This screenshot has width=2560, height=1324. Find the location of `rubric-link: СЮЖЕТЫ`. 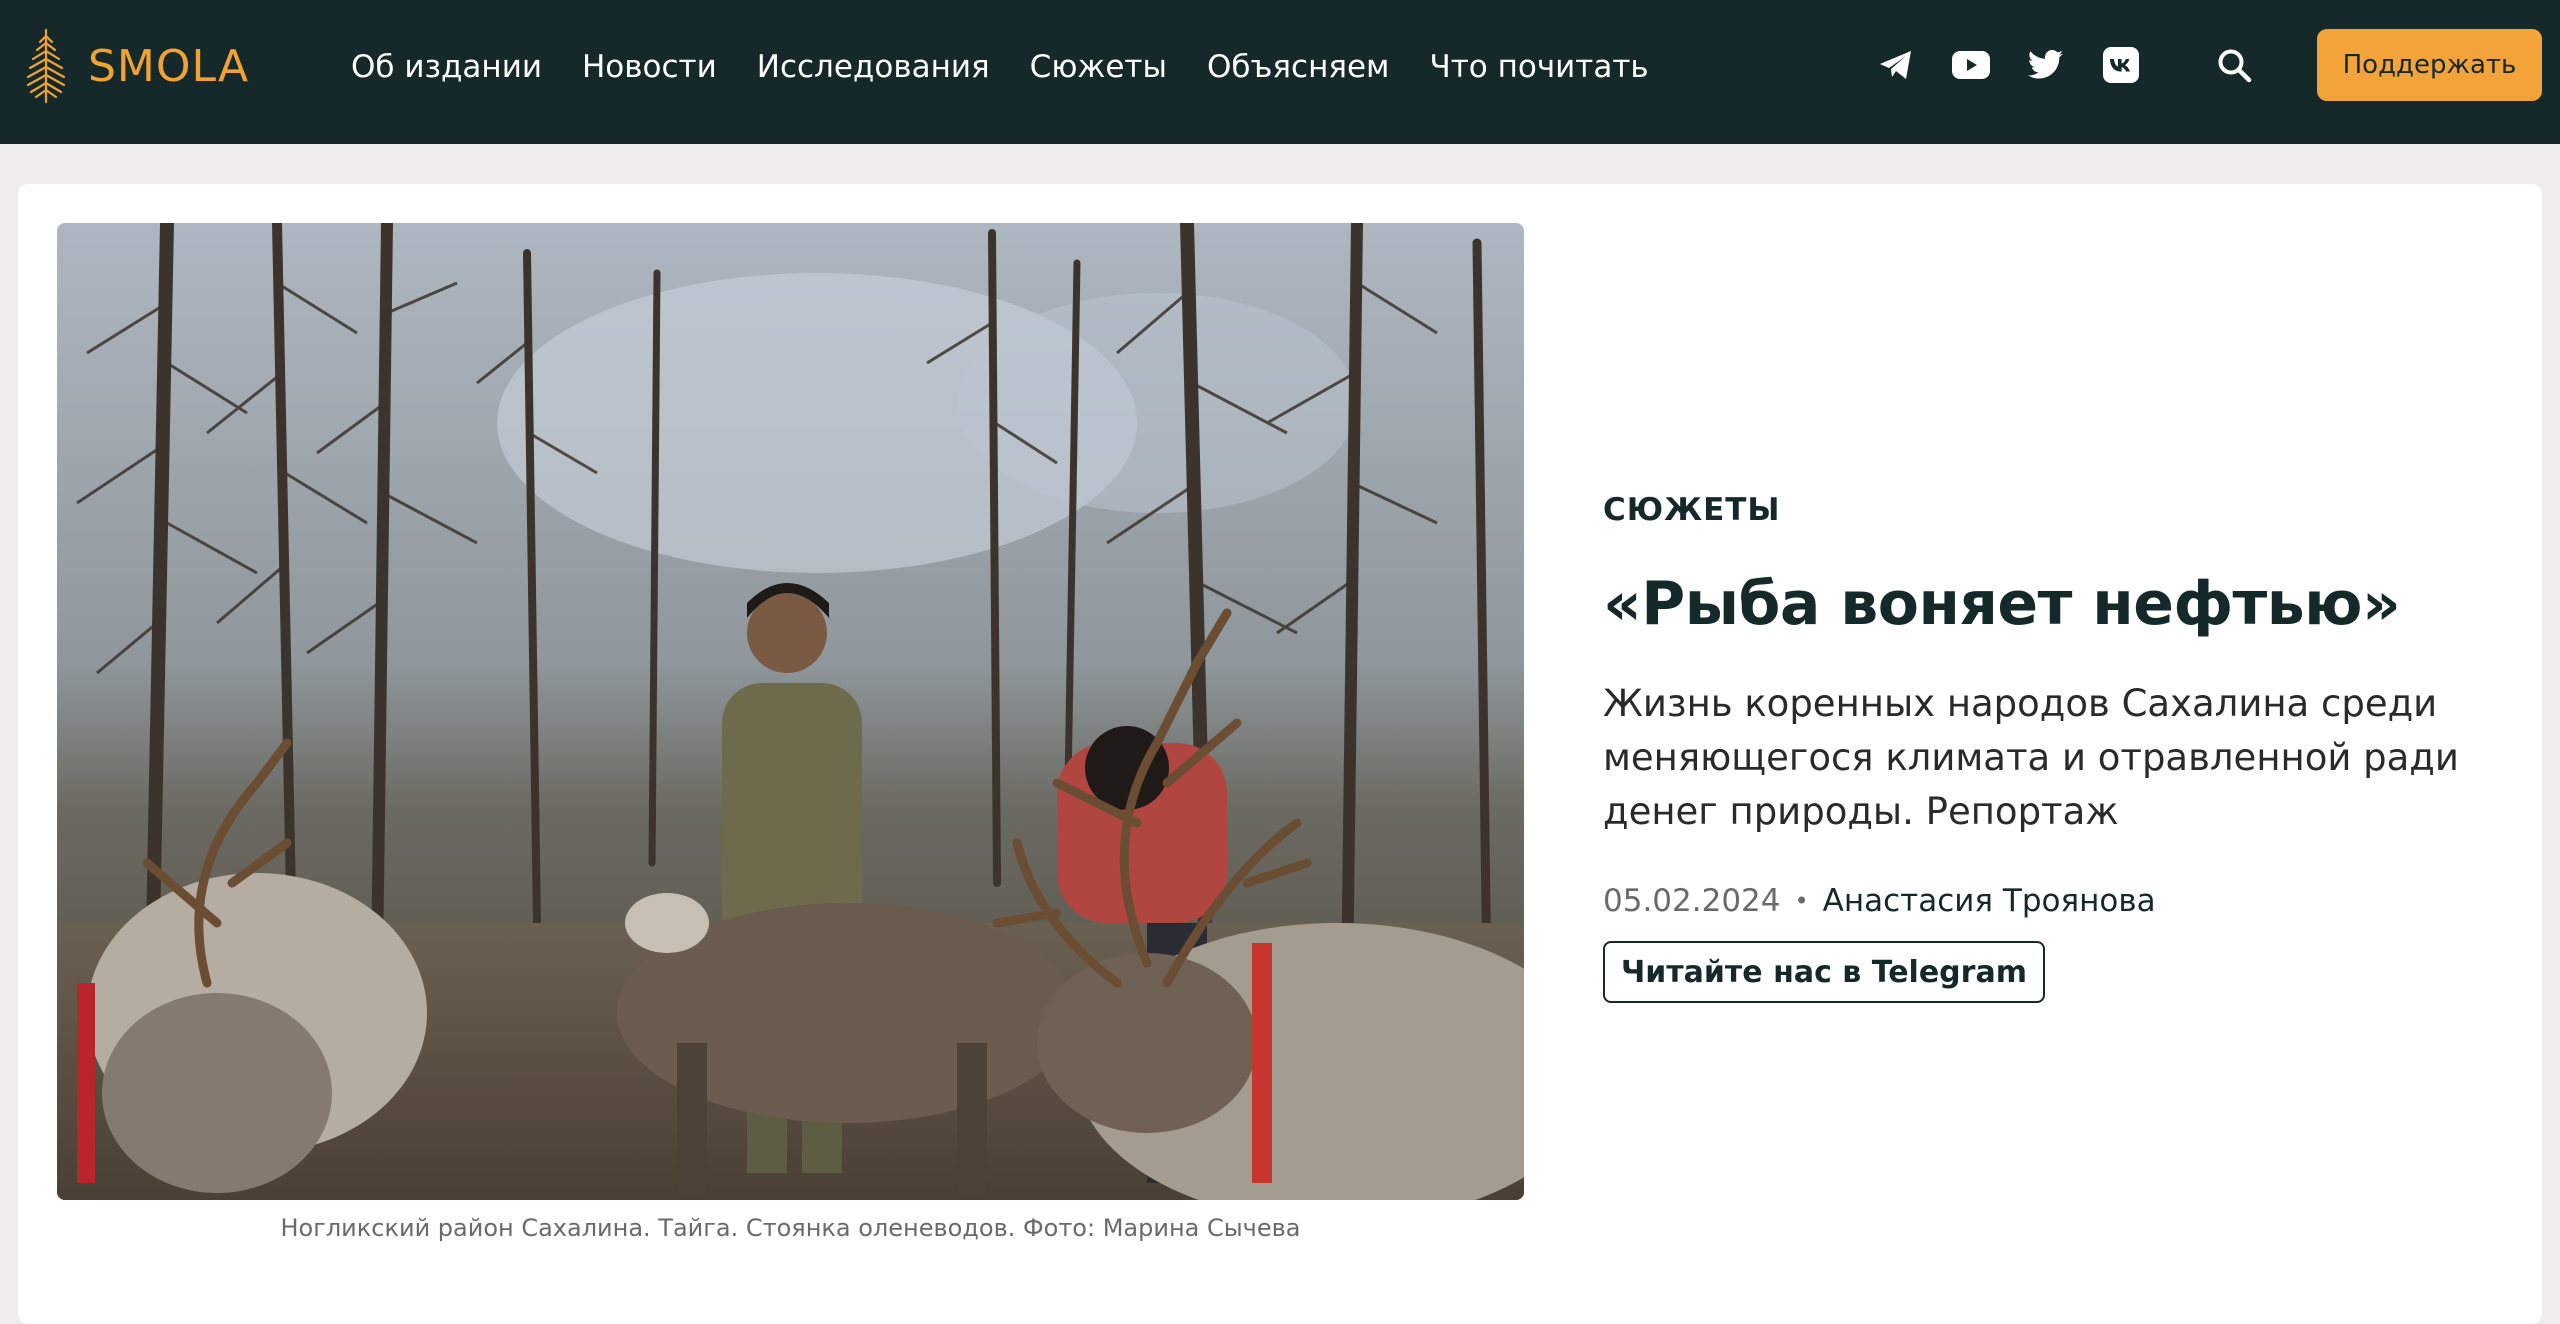

rubric-link: СЮЖЕТЫ is located at coordinates (1692, 510).